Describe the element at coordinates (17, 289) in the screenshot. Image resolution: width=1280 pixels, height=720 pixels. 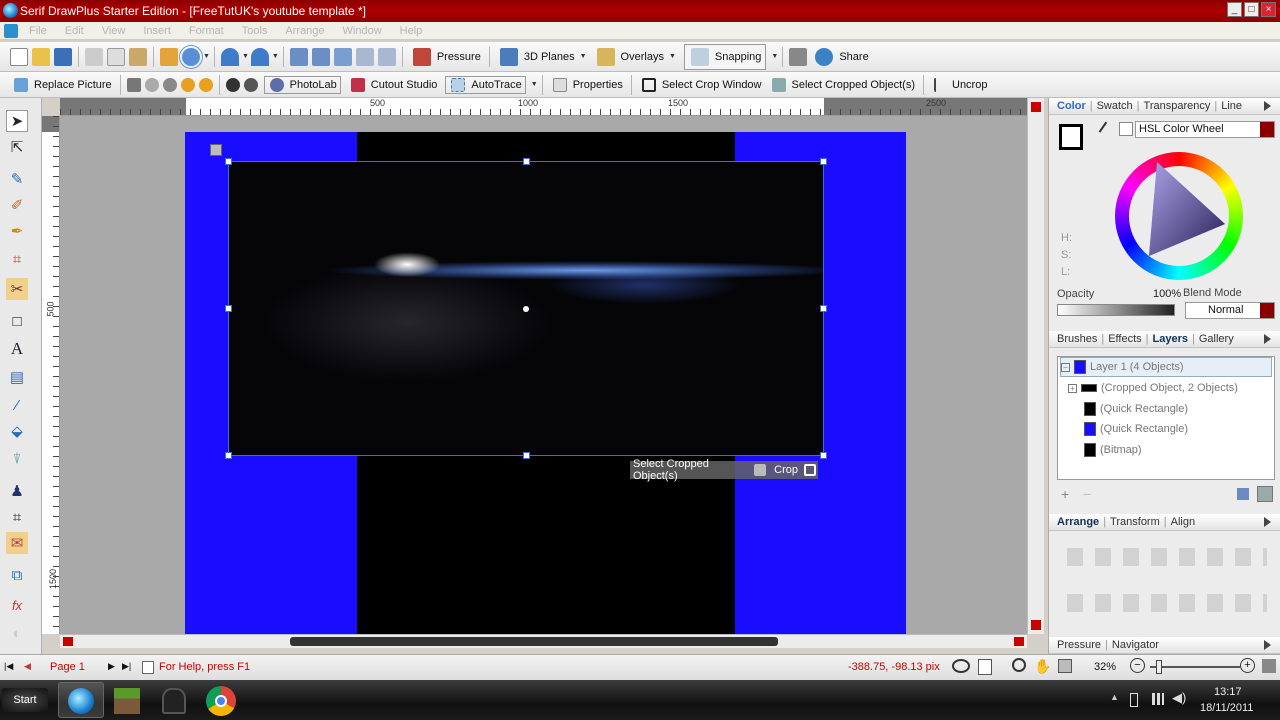
I see `eraser-tool-icon: ✂` at that location.